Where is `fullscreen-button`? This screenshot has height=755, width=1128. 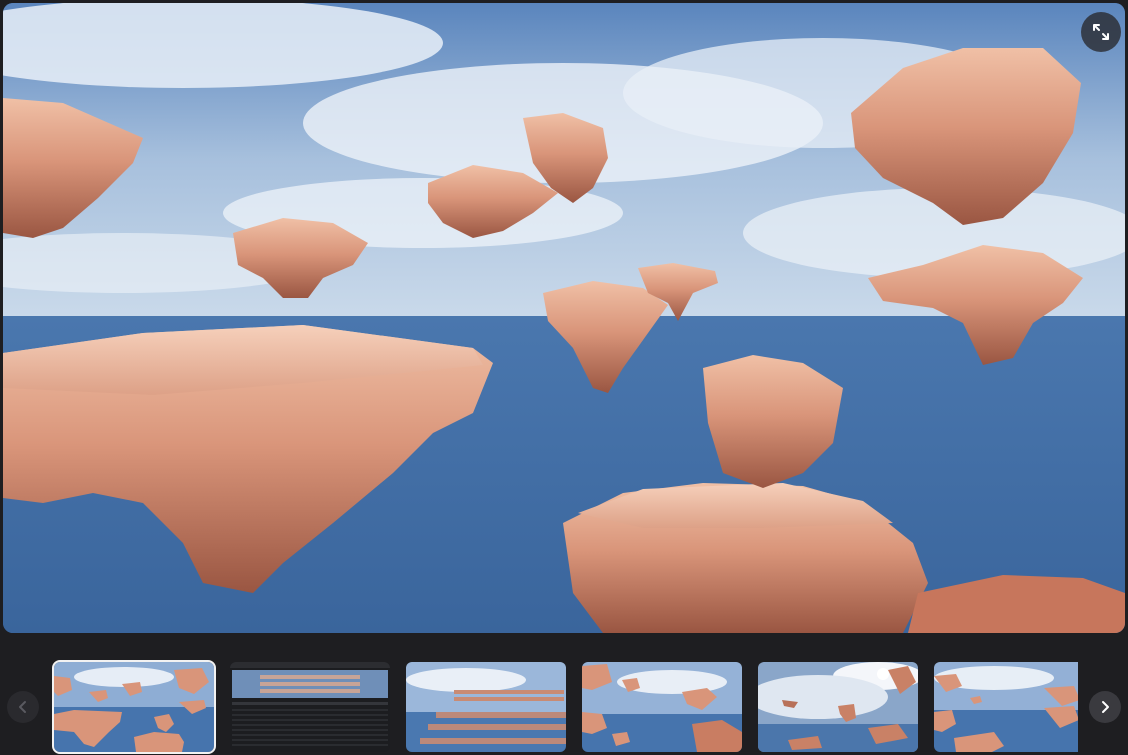 fullscreen-button is located at coordinates (1101, 32).